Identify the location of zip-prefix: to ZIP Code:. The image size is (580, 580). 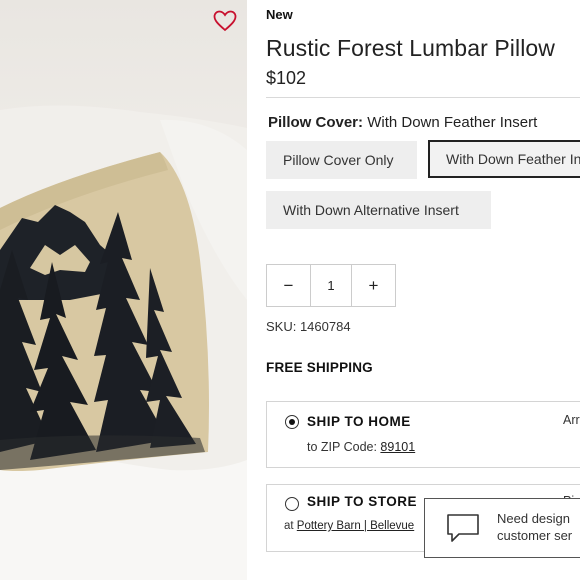
(344, 447).